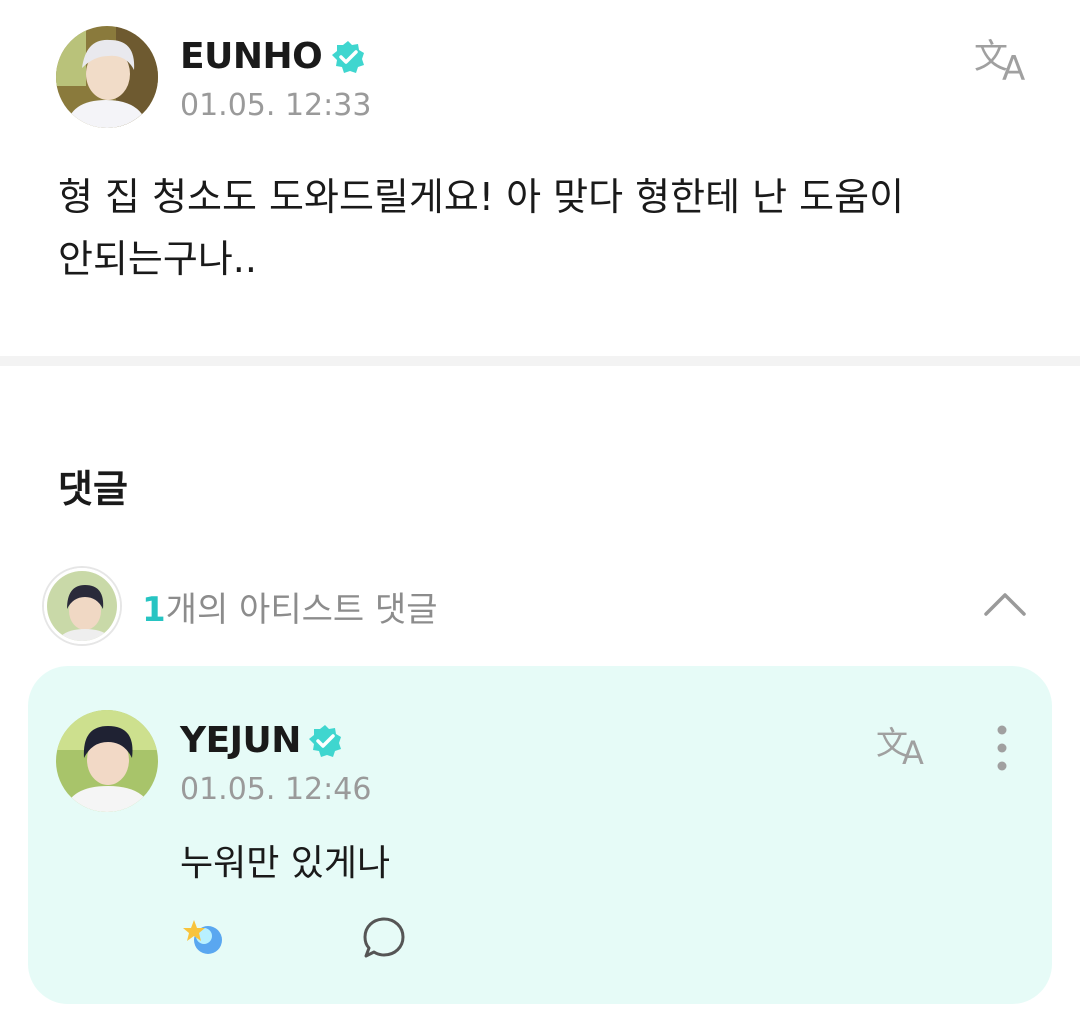  What do you see at coordinates (384, 938) in the screenshot?
I see `reply-bubble-icon` at bounding box center [384, 938].